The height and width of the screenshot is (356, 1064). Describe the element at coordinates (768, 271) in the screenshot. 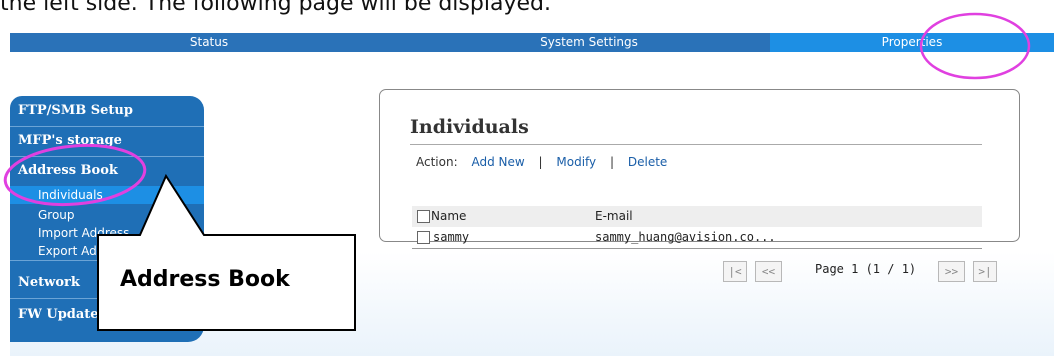

I see `previous-page-button: <<` at that location.